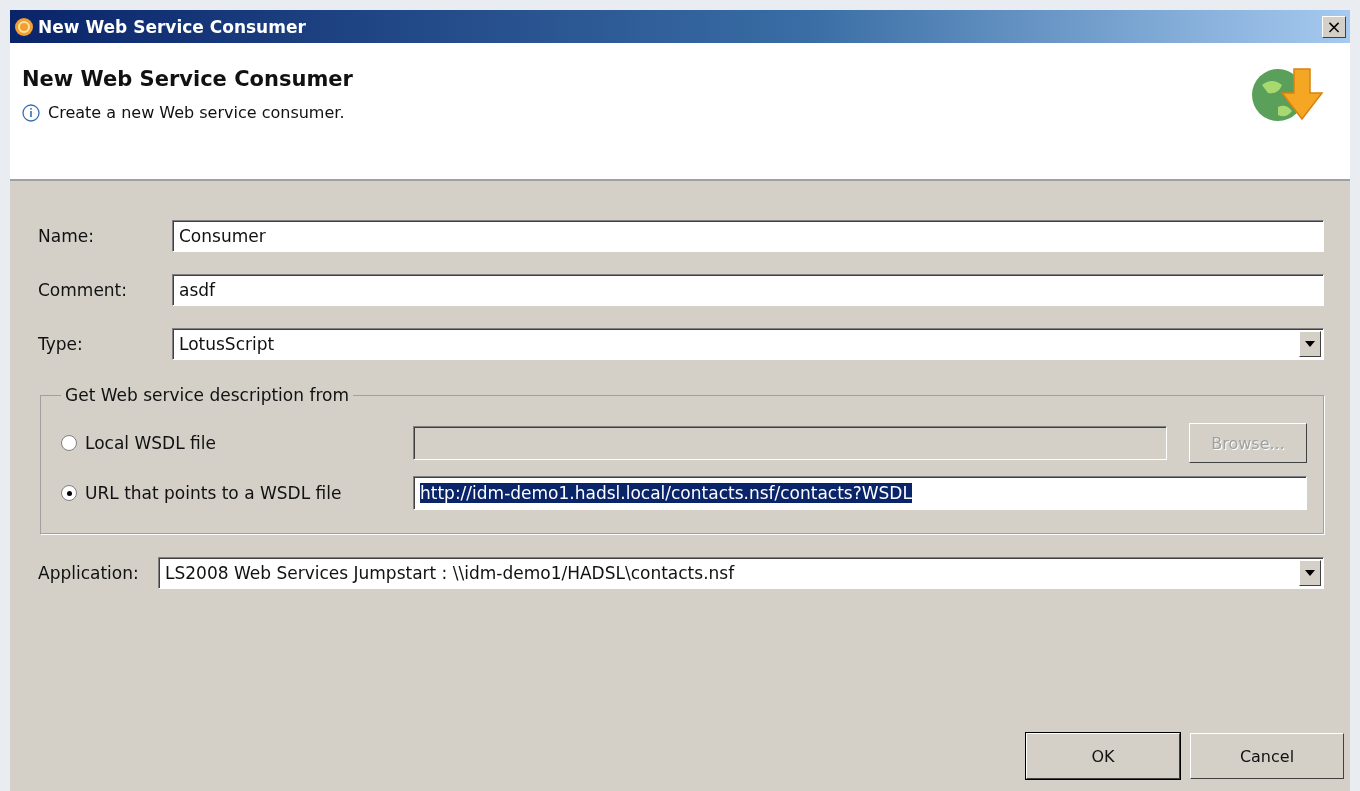 The image size is (1360, 791). What do you see at coordinates (66, 236) in the screenshot?
I see `field-label: Name:` at bounding box center [66, 236].